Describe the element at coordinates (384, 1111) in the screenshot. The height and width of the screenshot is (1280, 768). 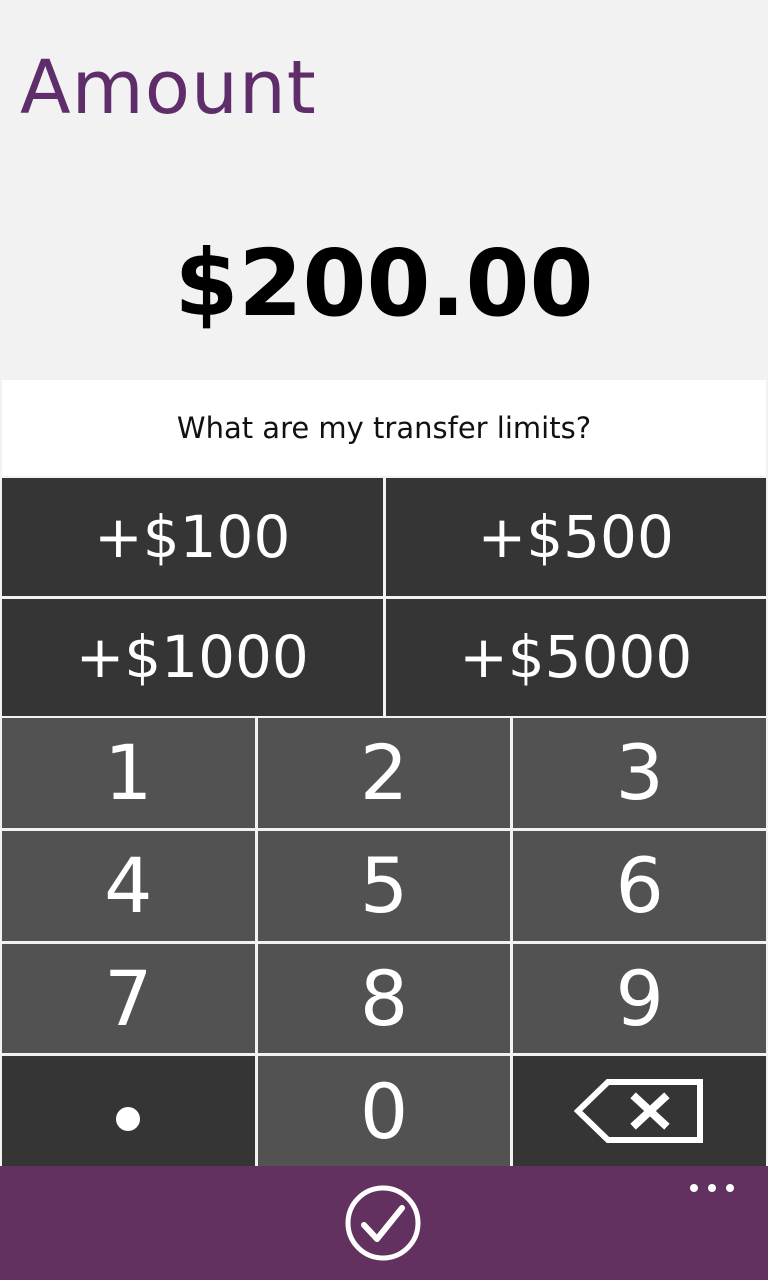
I see `key-0: 0` at that location.